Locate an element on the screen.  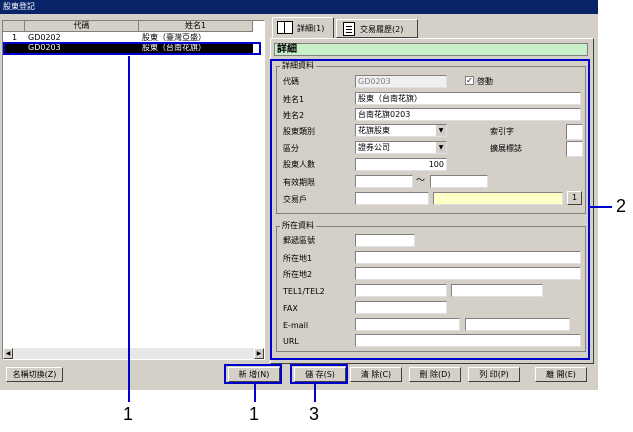
enable-label: 啓動 is located at coordinates (485, 81).